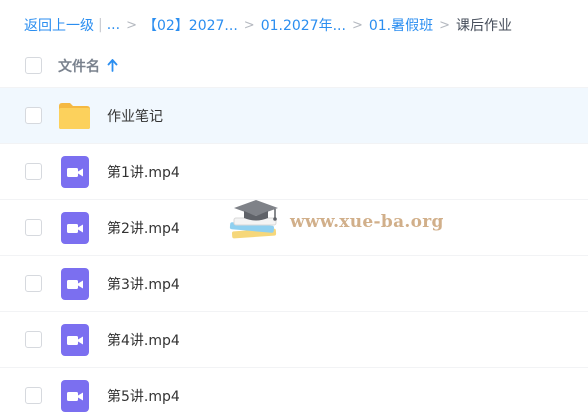  What do you see at coordinates (59, 25) in the screenshot?
I see `back-link: 返回上一级` at bounding box center [59, 25].